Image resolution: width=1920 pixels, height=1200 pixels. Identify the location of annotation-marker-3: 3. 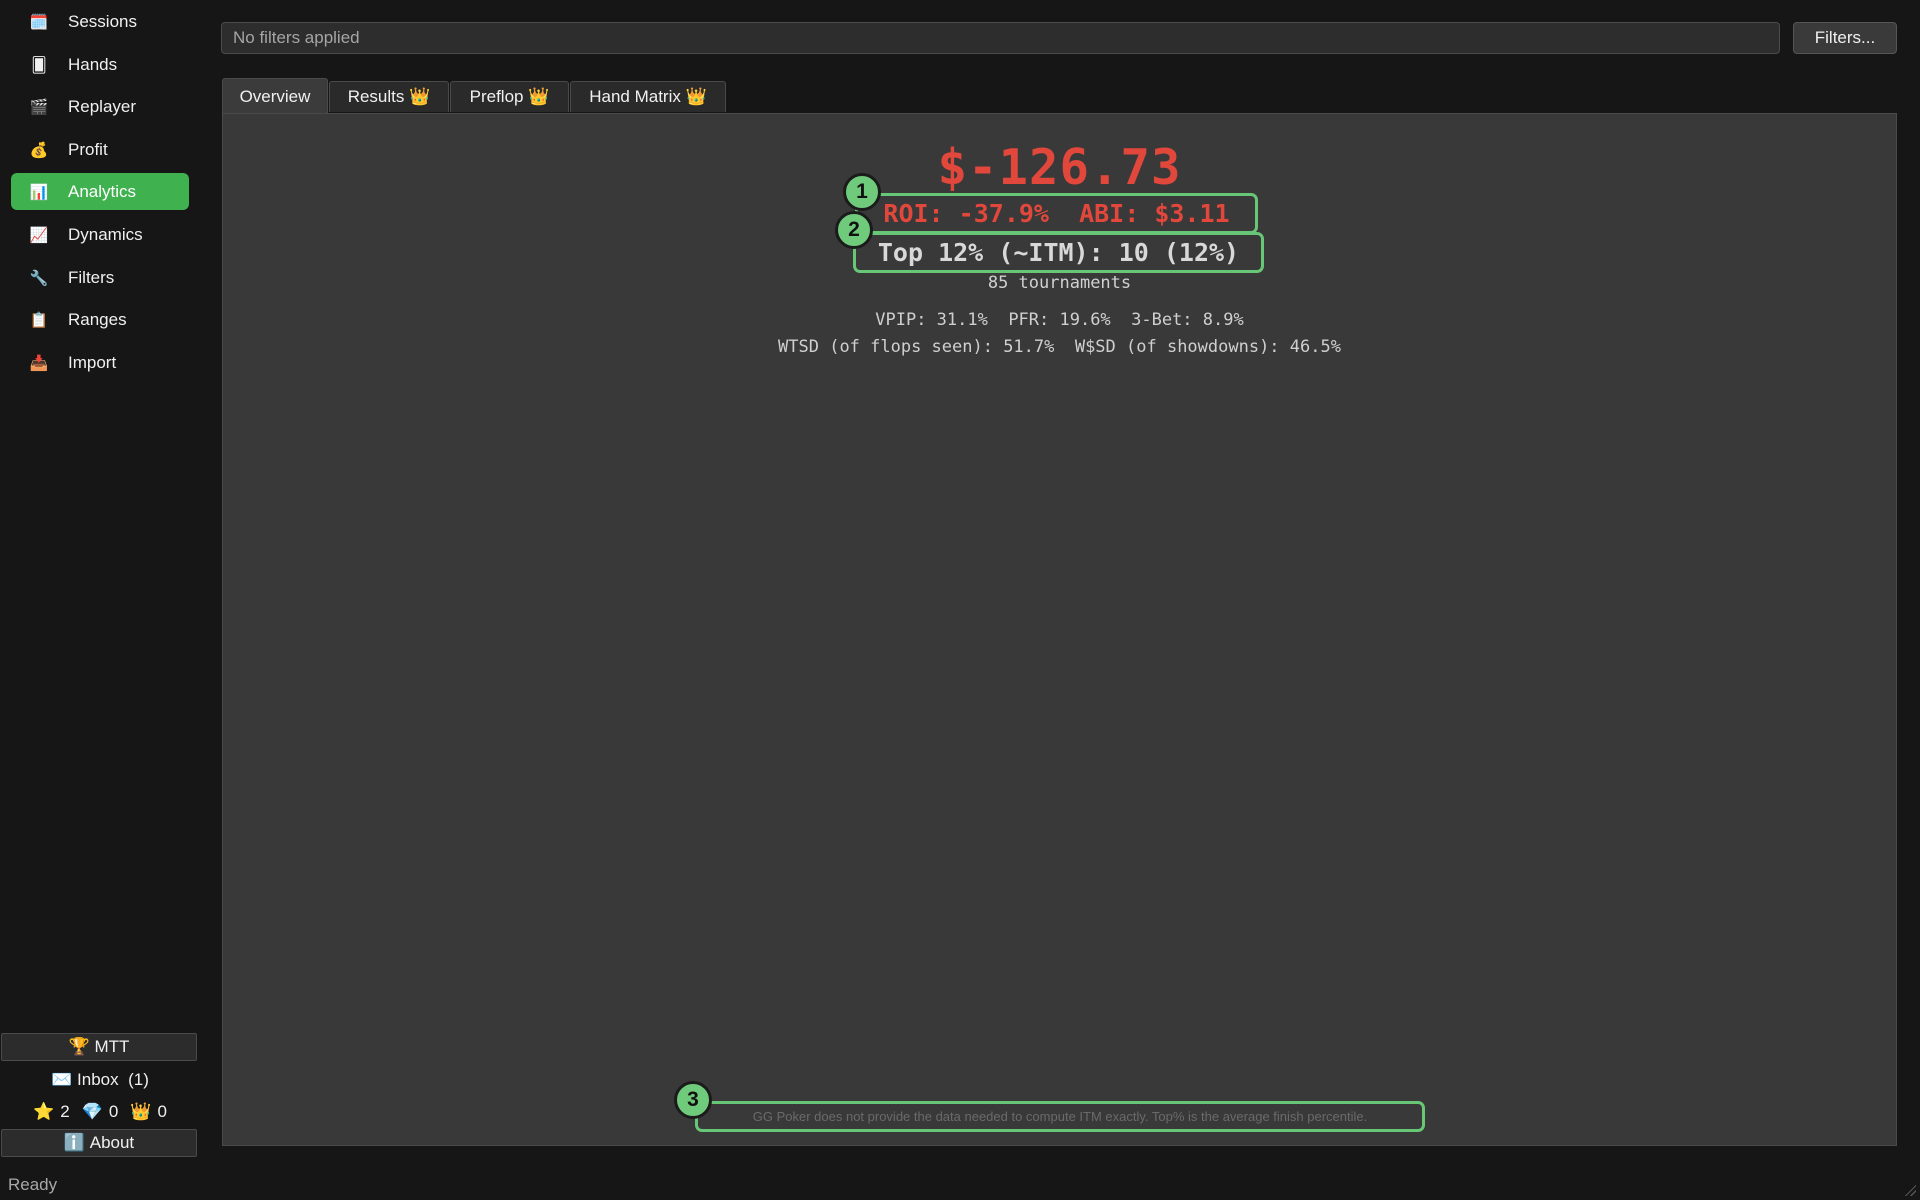
(693, 1100).